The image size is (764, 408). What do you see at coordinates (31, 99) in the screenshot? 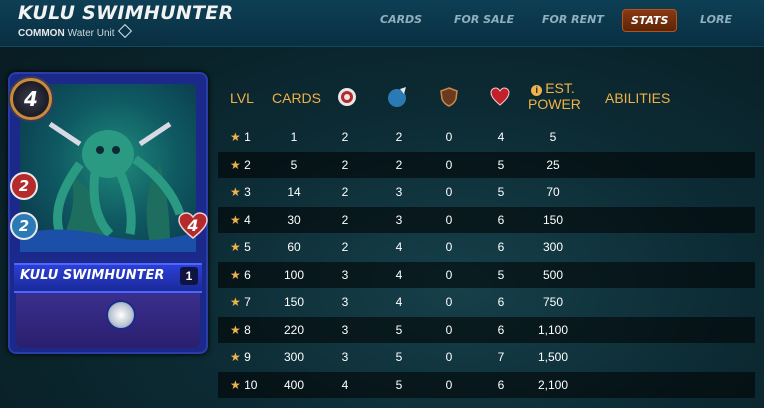
I see `mana-badge: 4` at bounding box center [31, 99].